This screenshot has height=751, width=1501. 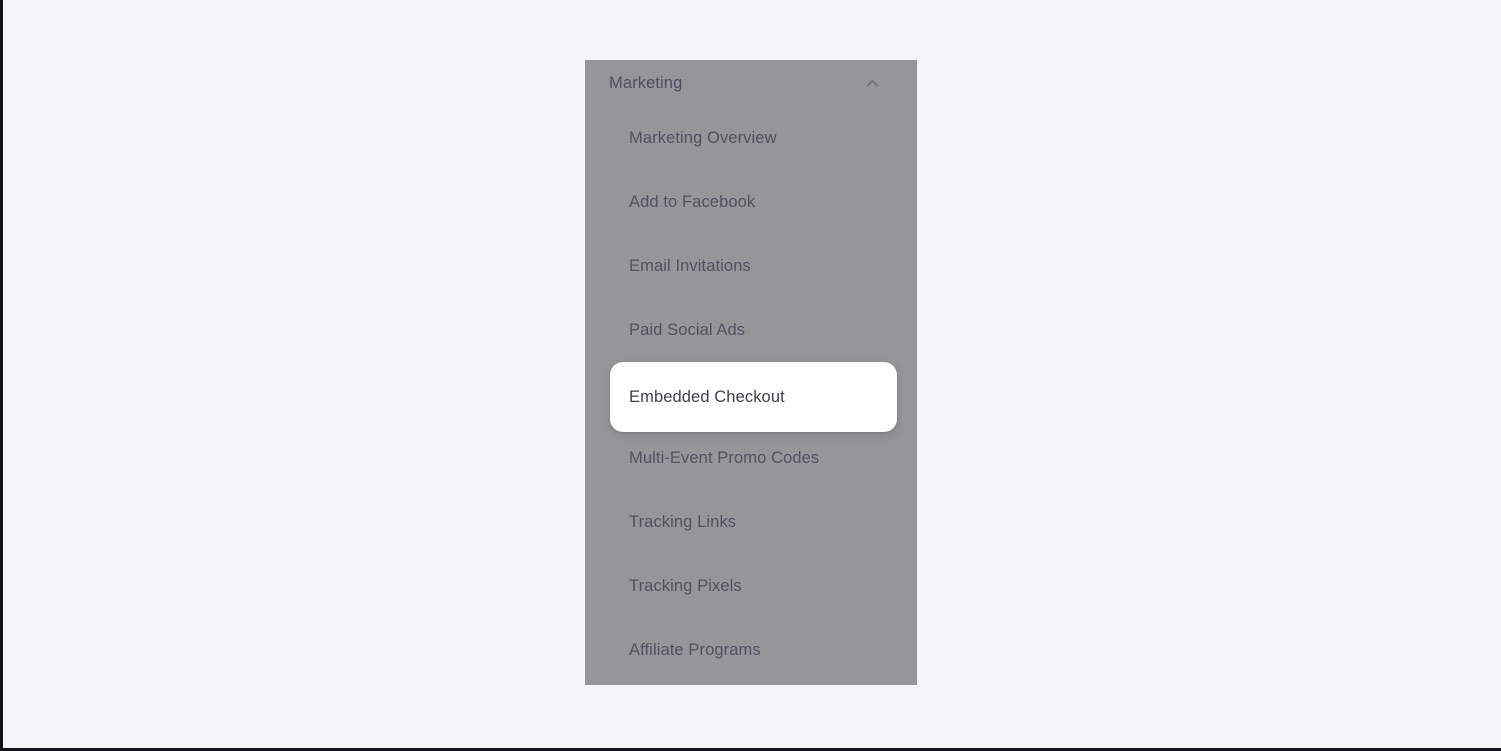 What do you see at coordinates (751, 586) in the screenshot?
I see `nav-item-tracking-pixels: Tracking Pixels` at bounding box center [751, 586].